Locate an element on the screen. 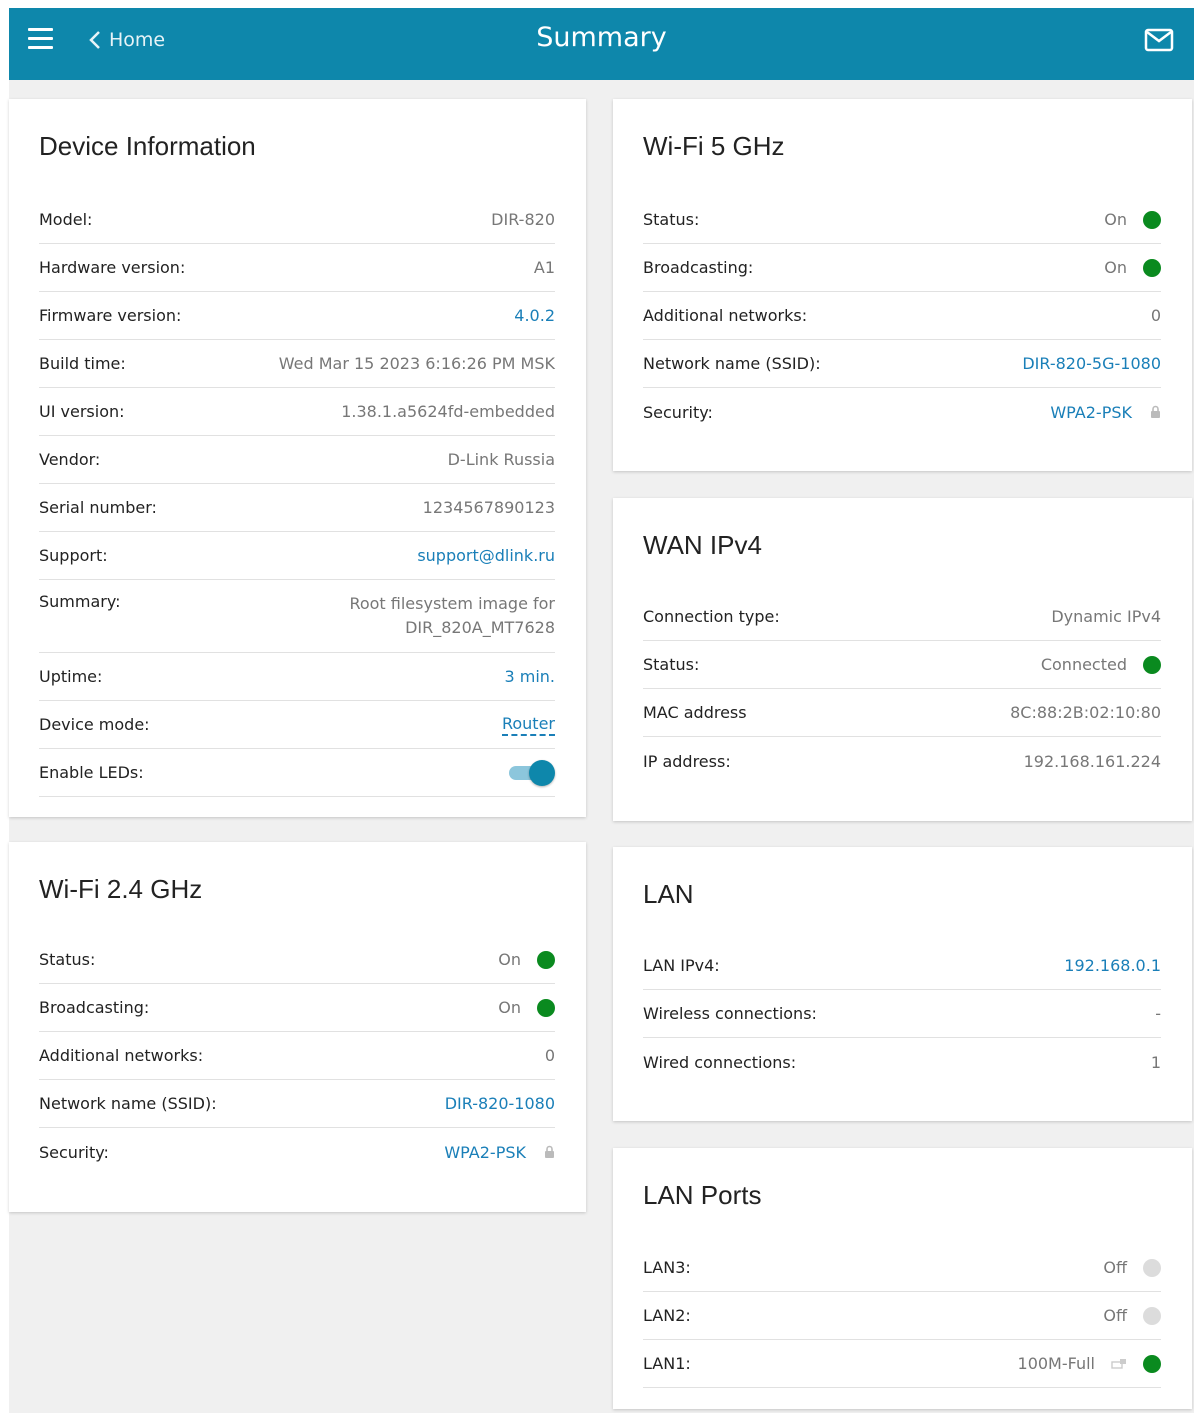 This screenshot has width=1194, height=1413. wifi5-ssid-link: DIR-820-5G-1080 is located at coordinates (1091, 363).